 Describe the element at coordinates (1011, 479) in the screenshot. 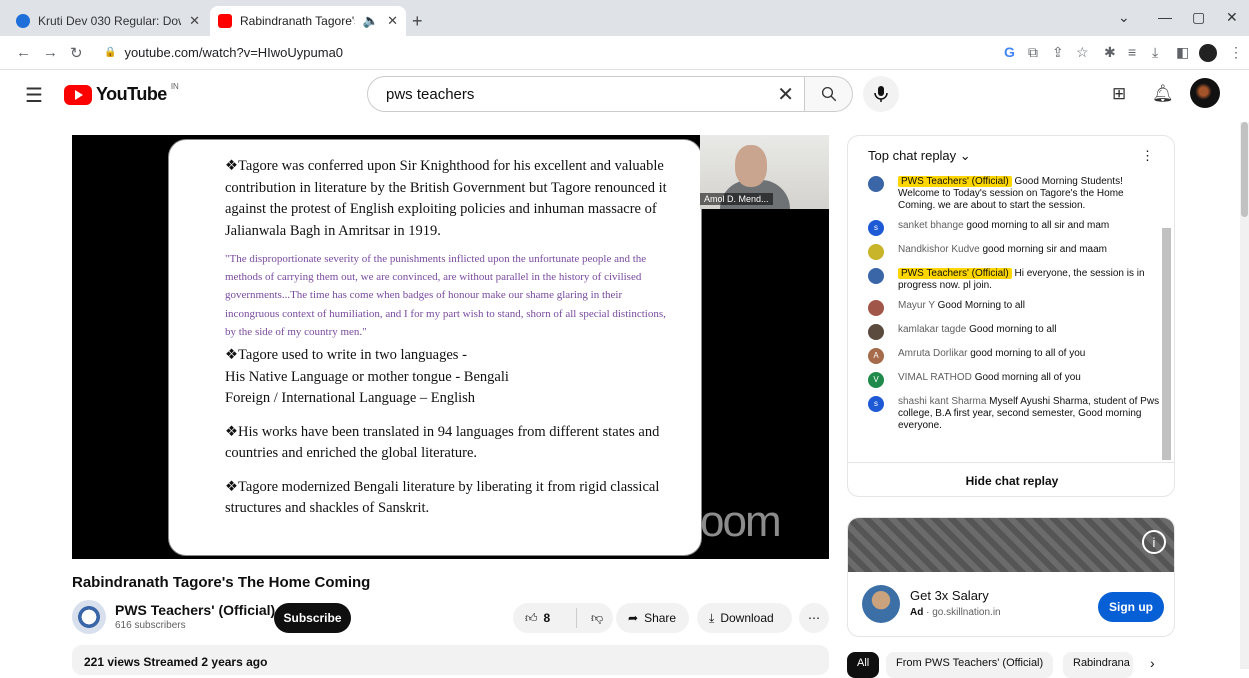

I see `hide-chat-button: Hide chat replay` at that location.